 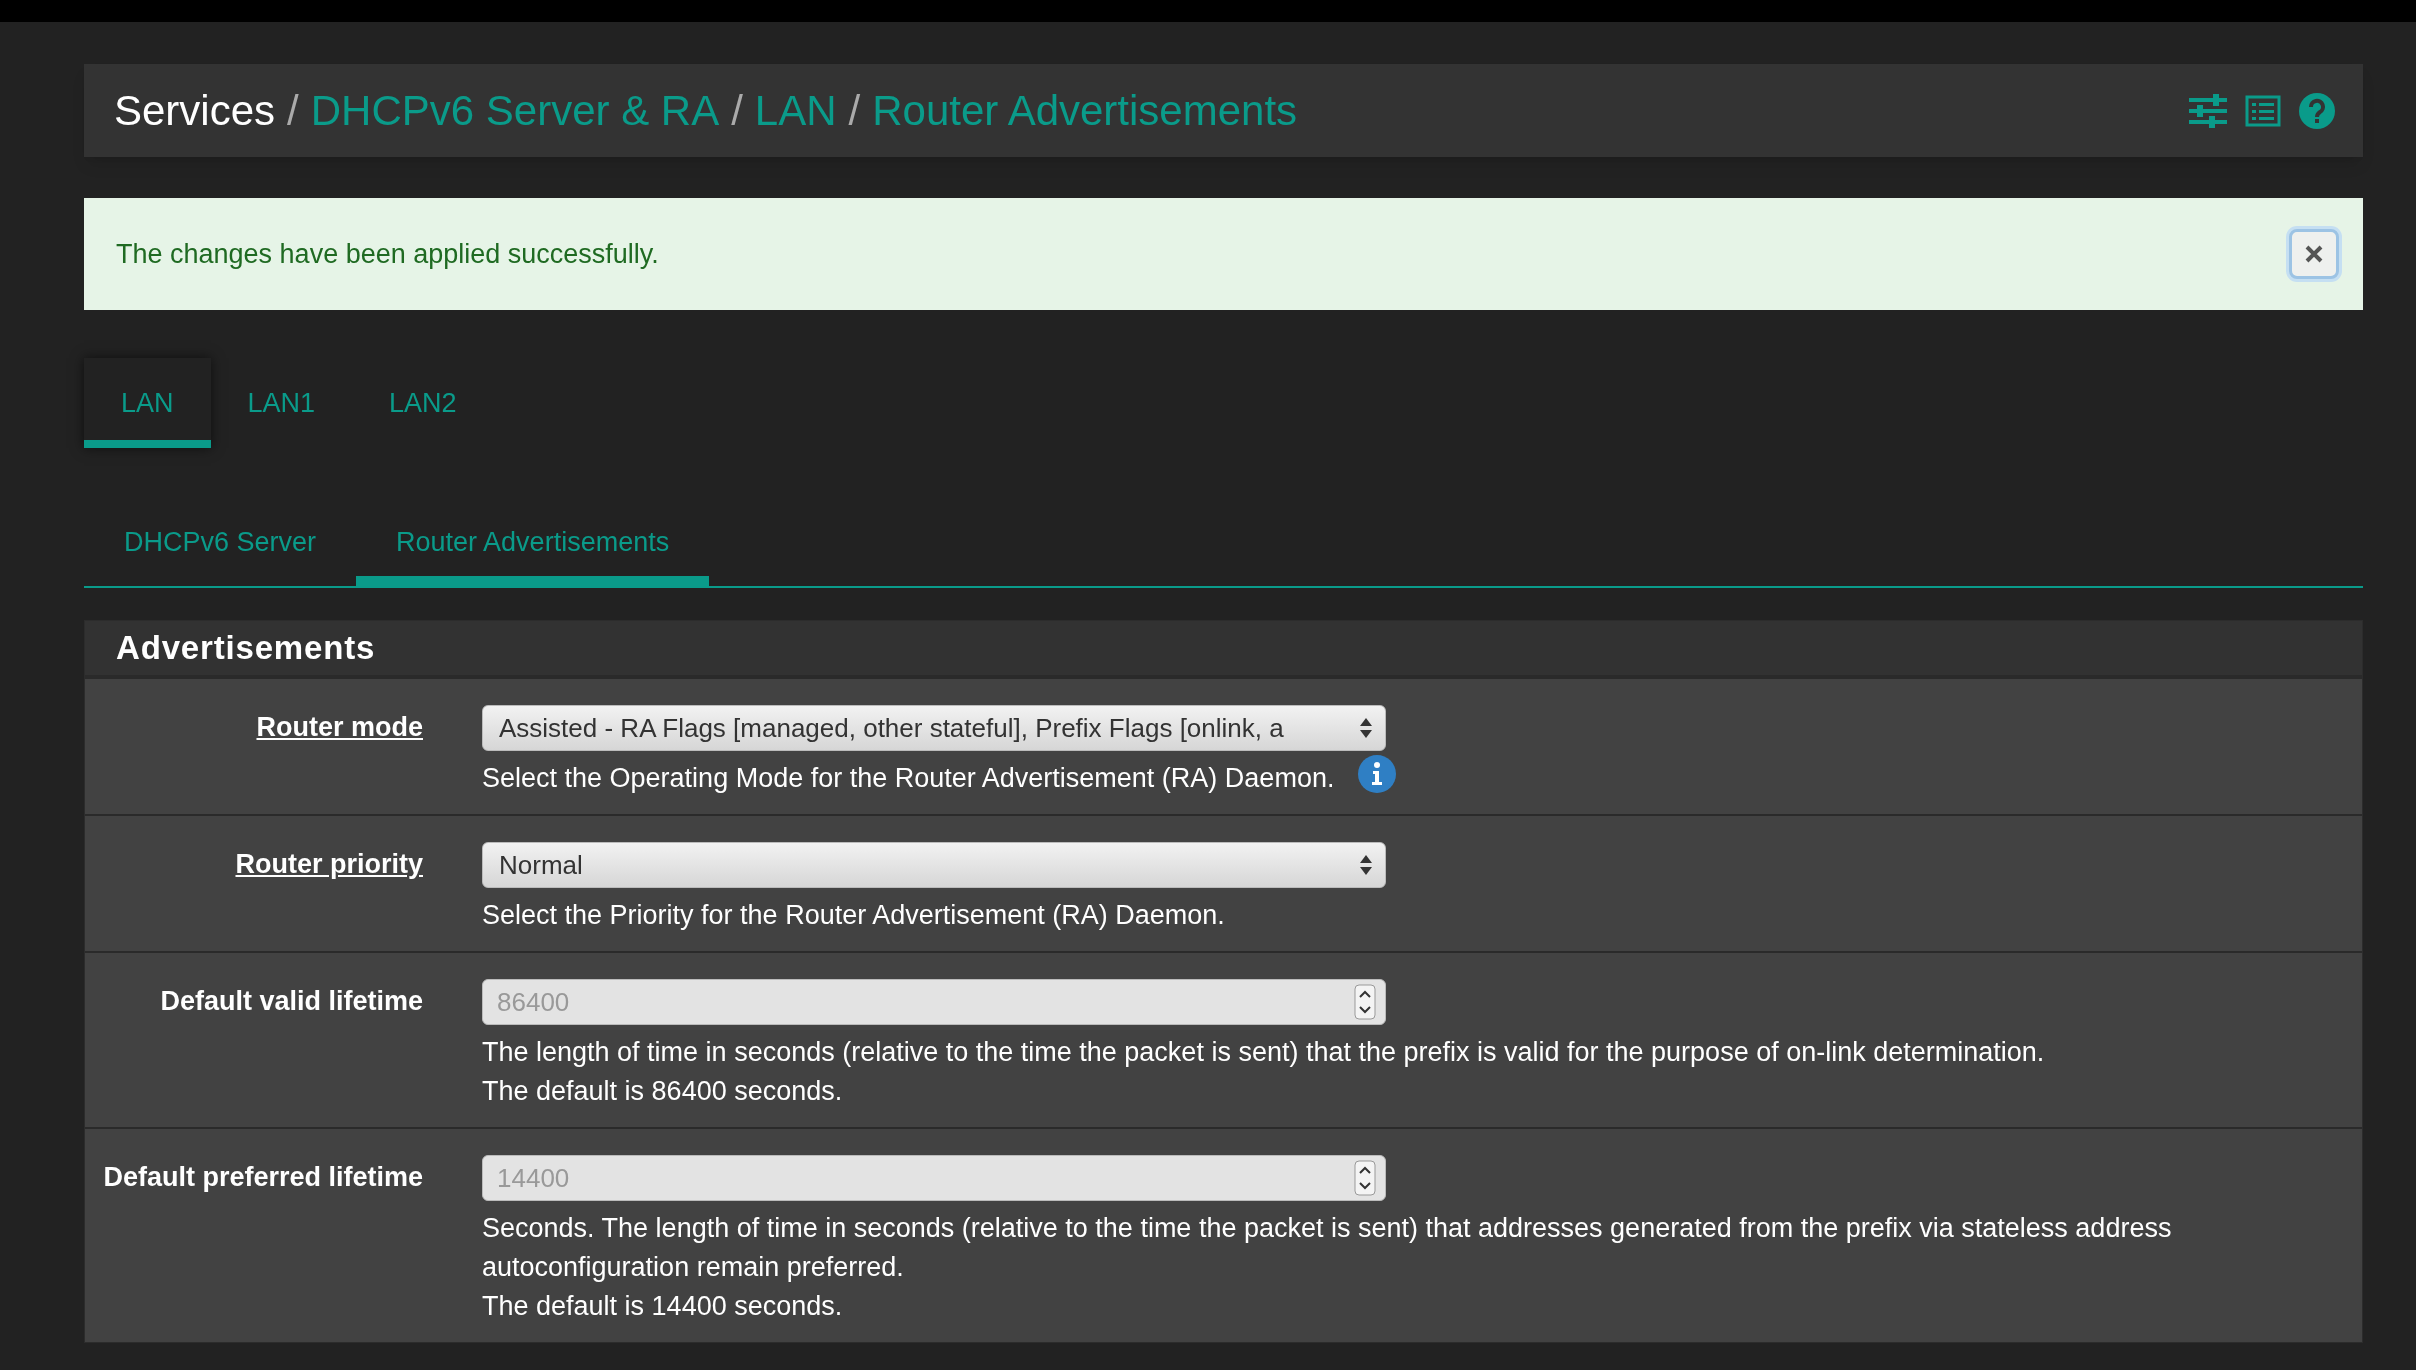 What do you see at coordinates (515, 110) in the screenshot?
I see `breadcrumb-link: DHCPv6 Server & RA` at bounding box center [515, 110].